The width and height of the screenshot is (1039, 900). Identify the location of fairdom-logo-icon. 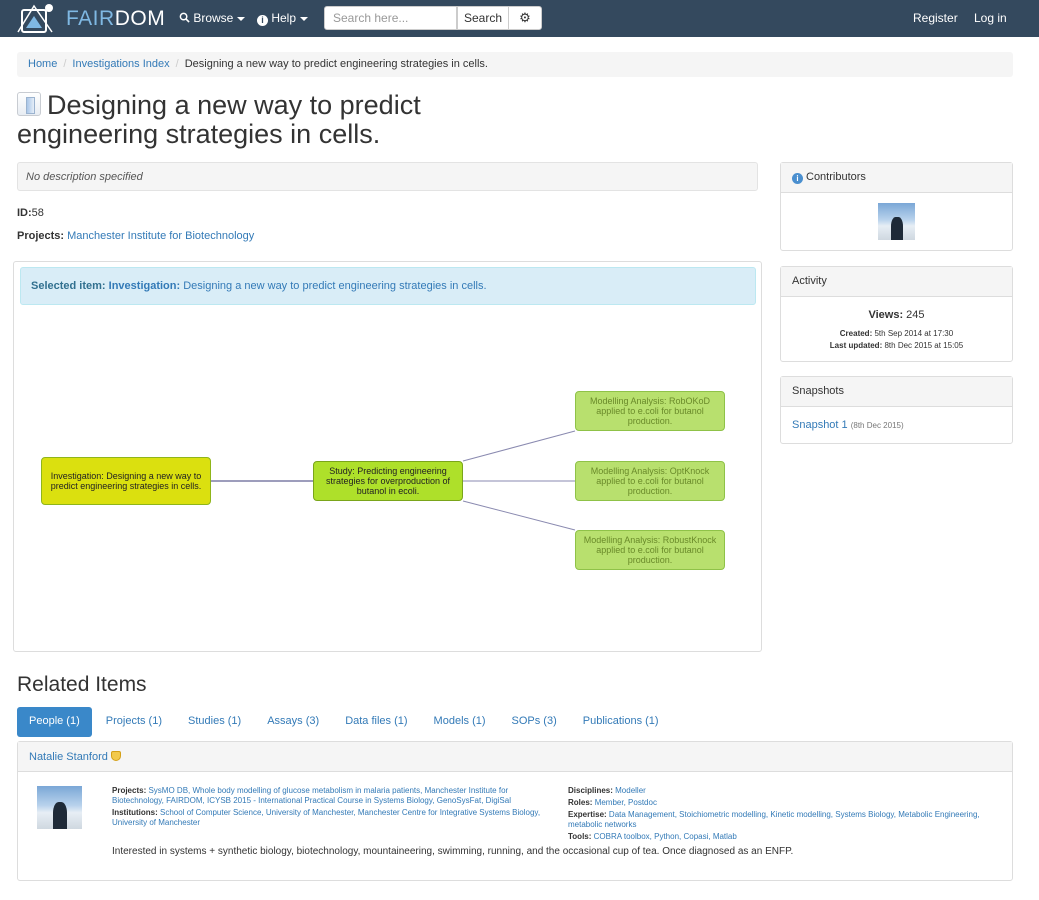
(35, 18).